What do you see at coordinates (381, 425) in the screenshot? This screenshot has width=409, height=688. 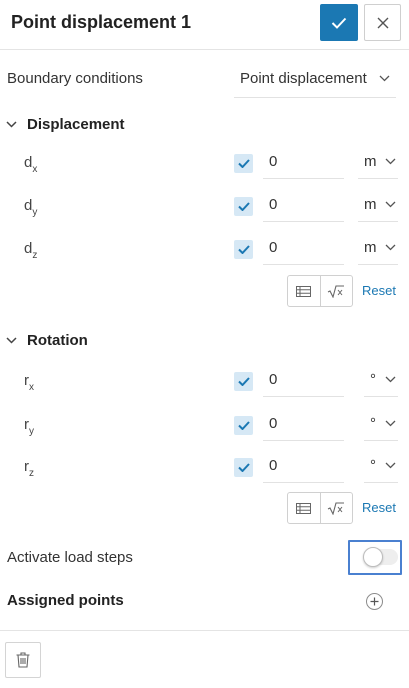 I see `ry-unit-select: °` at bounding box center [381, 425].